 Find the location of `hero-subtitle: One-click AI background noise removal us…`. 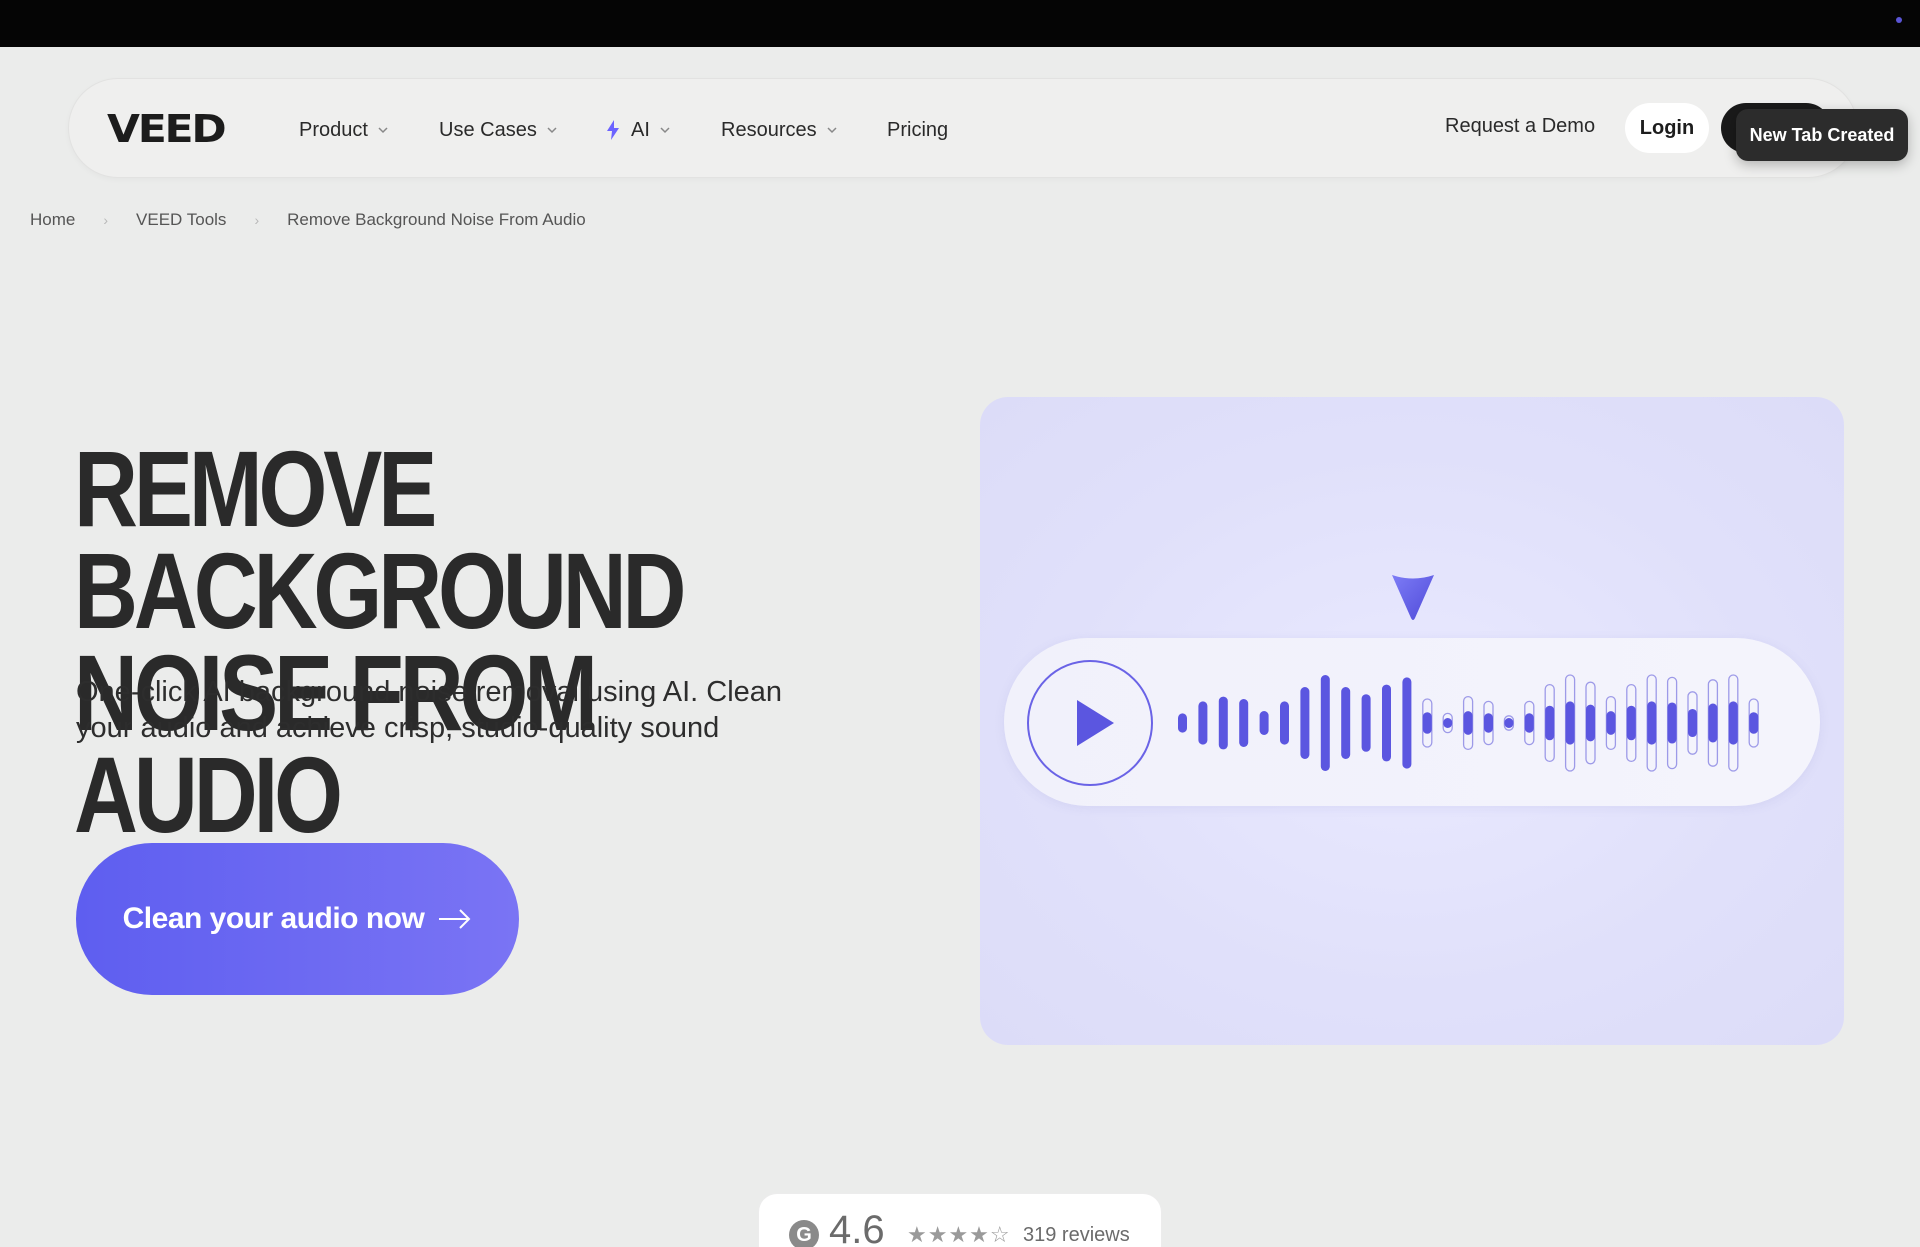

hero-subtitle: One-click AI background noise removal us… is located at coordinates (429, 710).